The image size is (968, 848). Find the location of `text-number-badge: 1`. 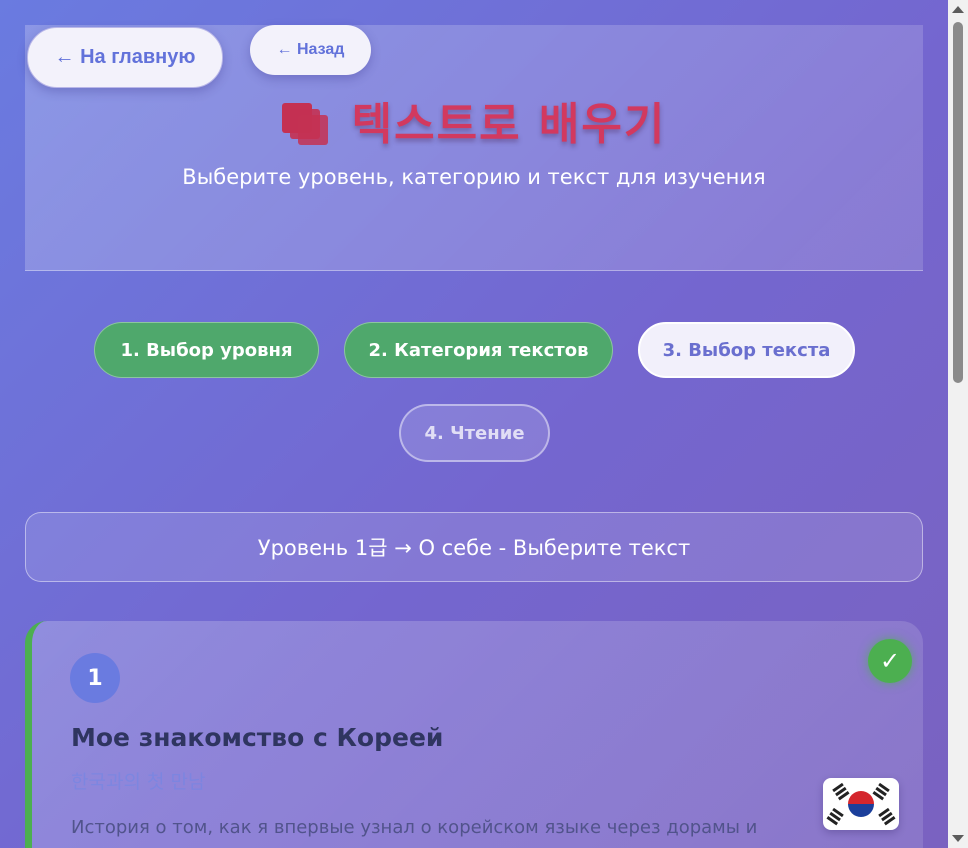

text-number-badge: 1 is located at coordinates (95, 678).